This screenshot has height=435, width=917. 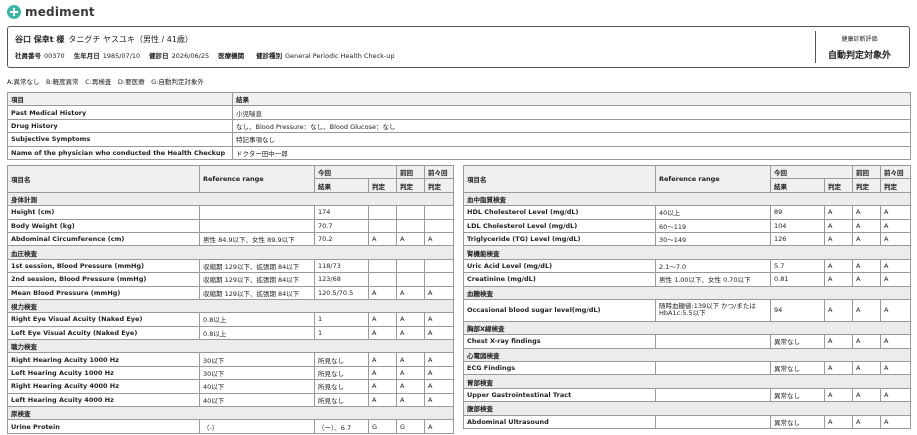 What do you see at coordinates (103, 292) in the screenshot?
I see `result-item-name: Mean Blood Pressure (mmHg)` at bounding box center [103, 292].